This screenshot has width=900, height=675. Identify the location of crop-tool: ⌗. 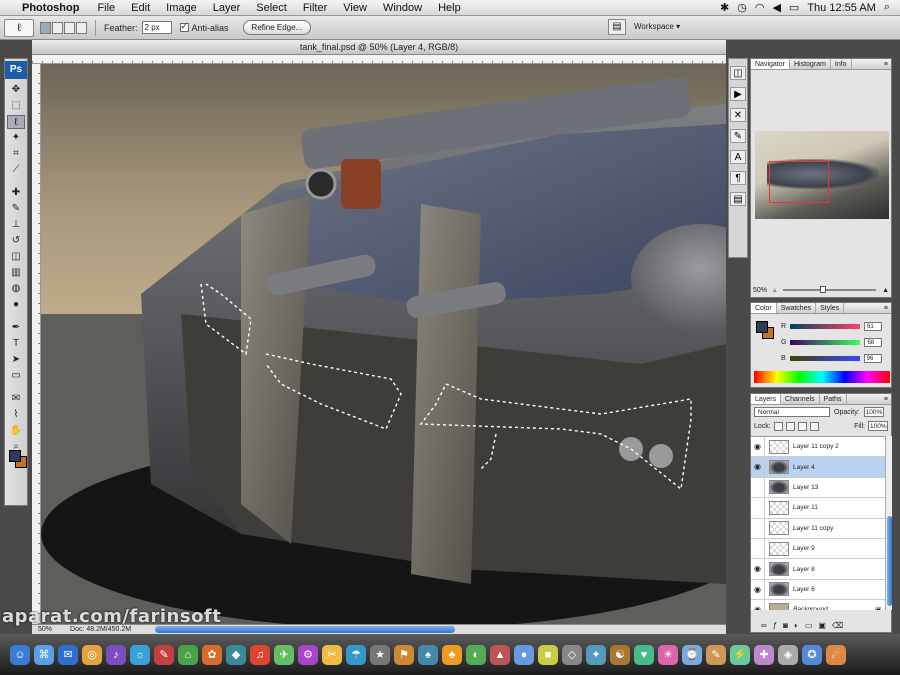
(16, 154).